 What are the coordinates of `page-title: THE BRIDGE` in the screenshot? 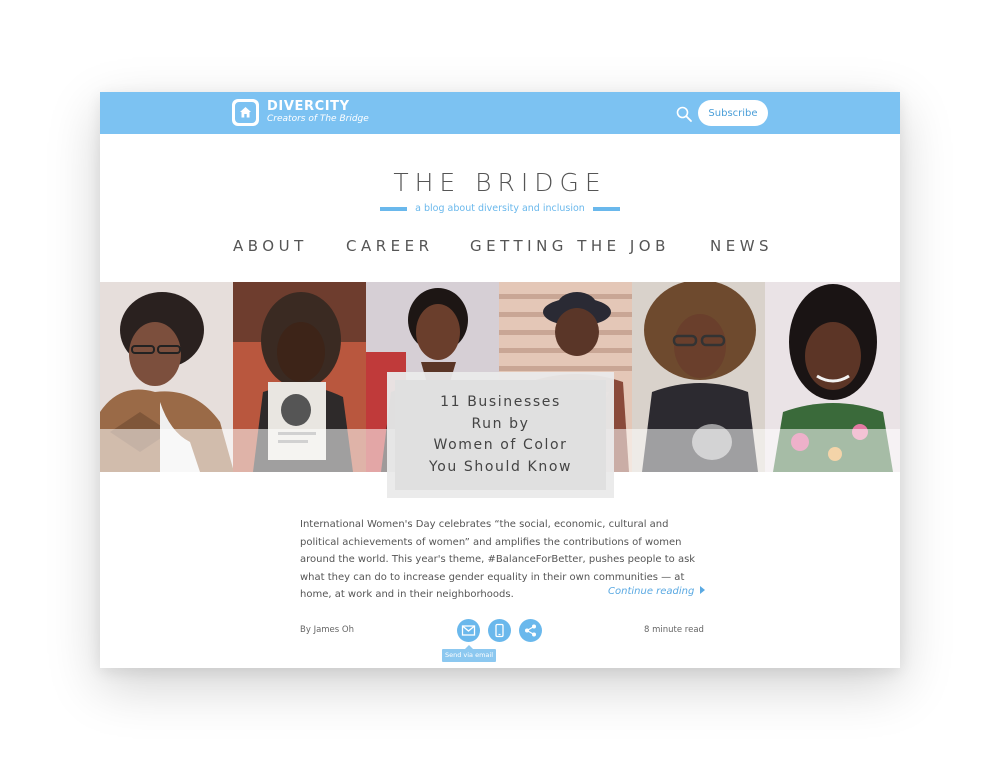 It's located at (500, 182).